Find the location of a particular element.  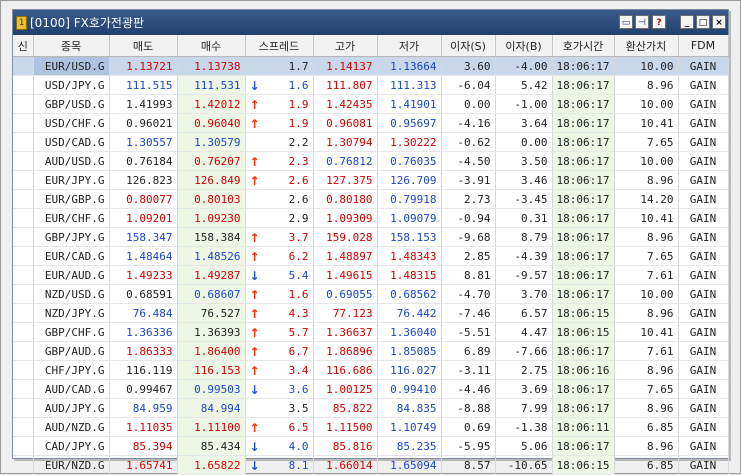

col-header-fdm: FDM is located at coordinates (703, 46).